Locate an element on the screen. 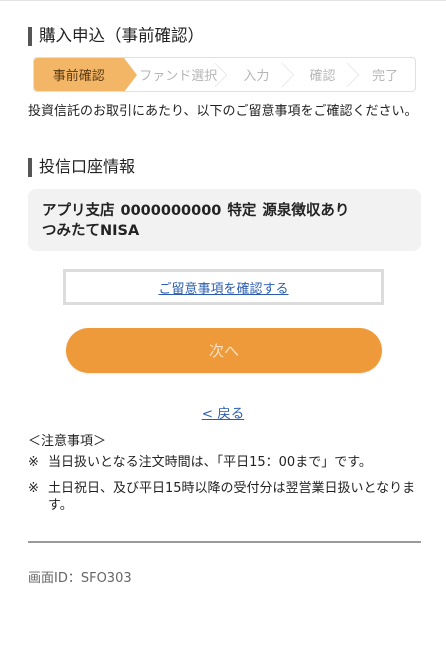  notes-title: ＜注意事項＞ is located at coordinates (67, 441).